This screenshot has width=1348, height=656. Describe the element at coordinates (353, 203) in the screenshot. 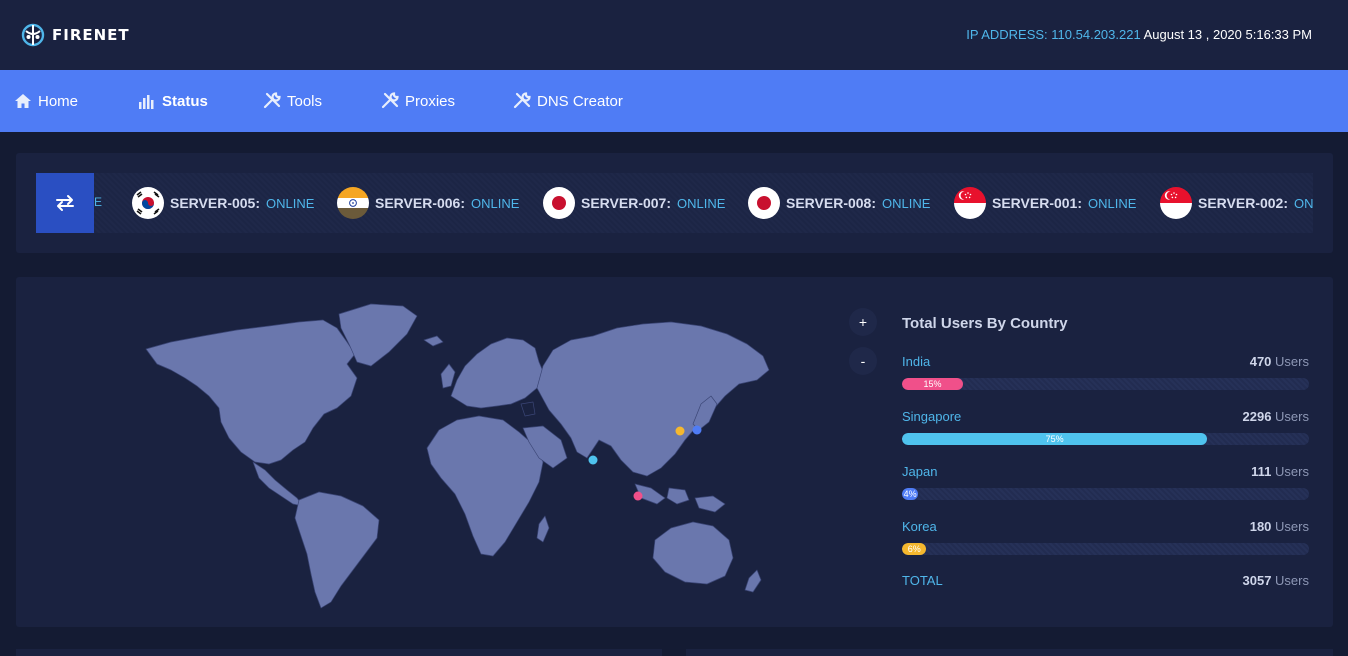

I see `india-flag-icon` at that location.